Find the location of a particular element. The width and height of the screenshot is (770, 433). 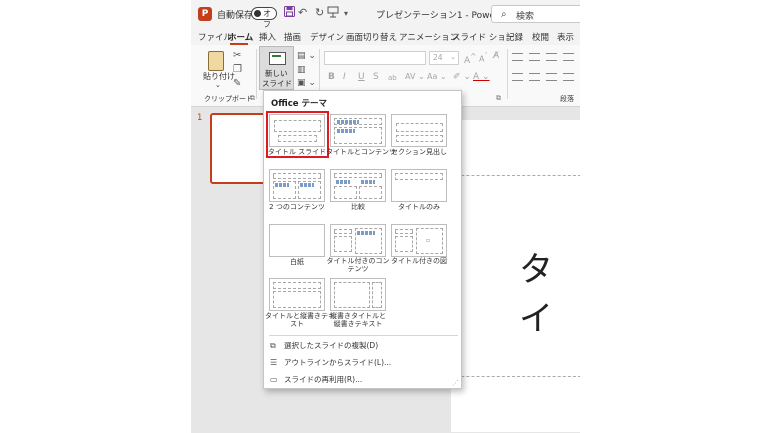

tab-view: 表示 is located at coordinates (565, 37).